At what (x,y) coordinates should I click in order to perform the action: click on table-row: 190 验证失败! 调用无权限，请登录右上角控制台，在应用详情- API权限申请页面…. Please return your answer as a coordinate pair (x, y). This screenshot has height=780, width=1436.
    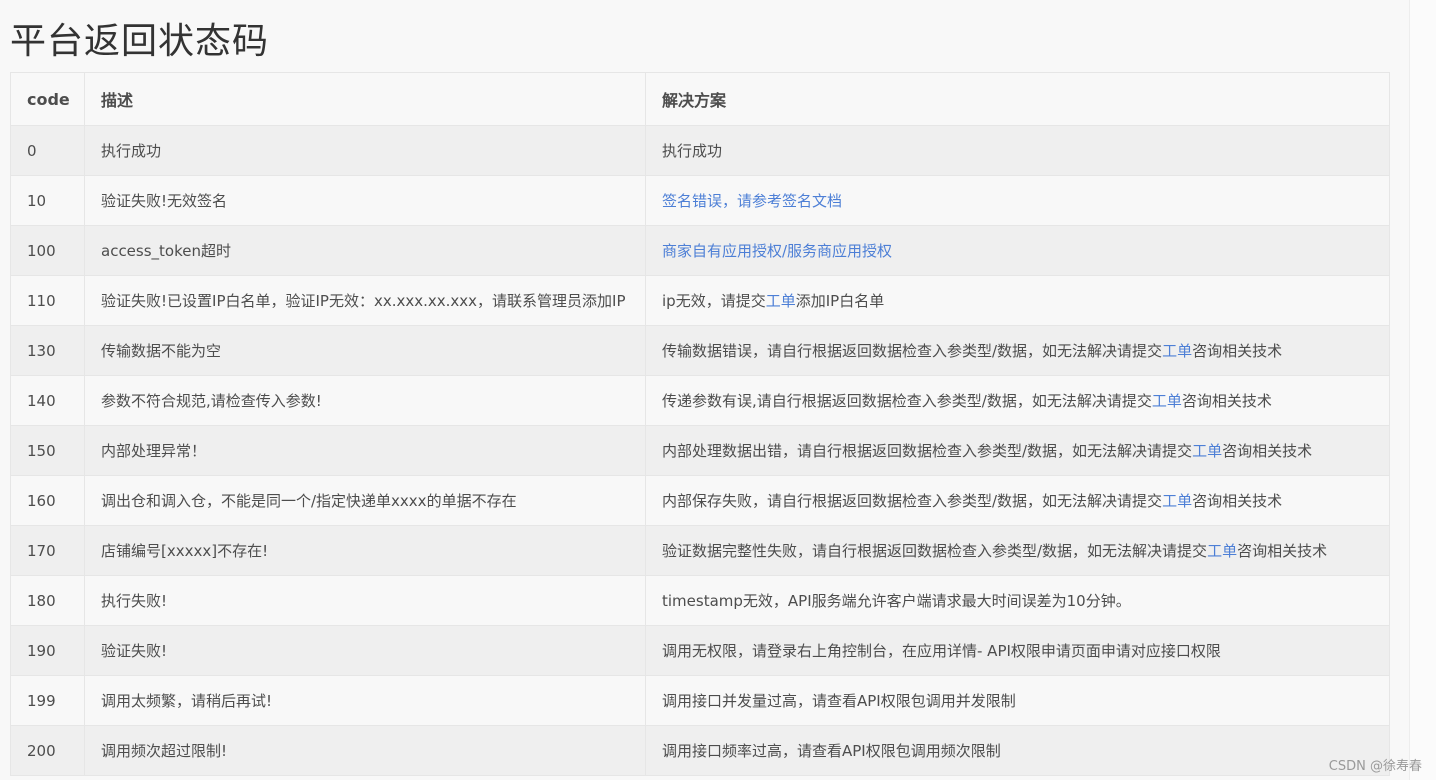
    Looking at the image, I should click on (700, 650).